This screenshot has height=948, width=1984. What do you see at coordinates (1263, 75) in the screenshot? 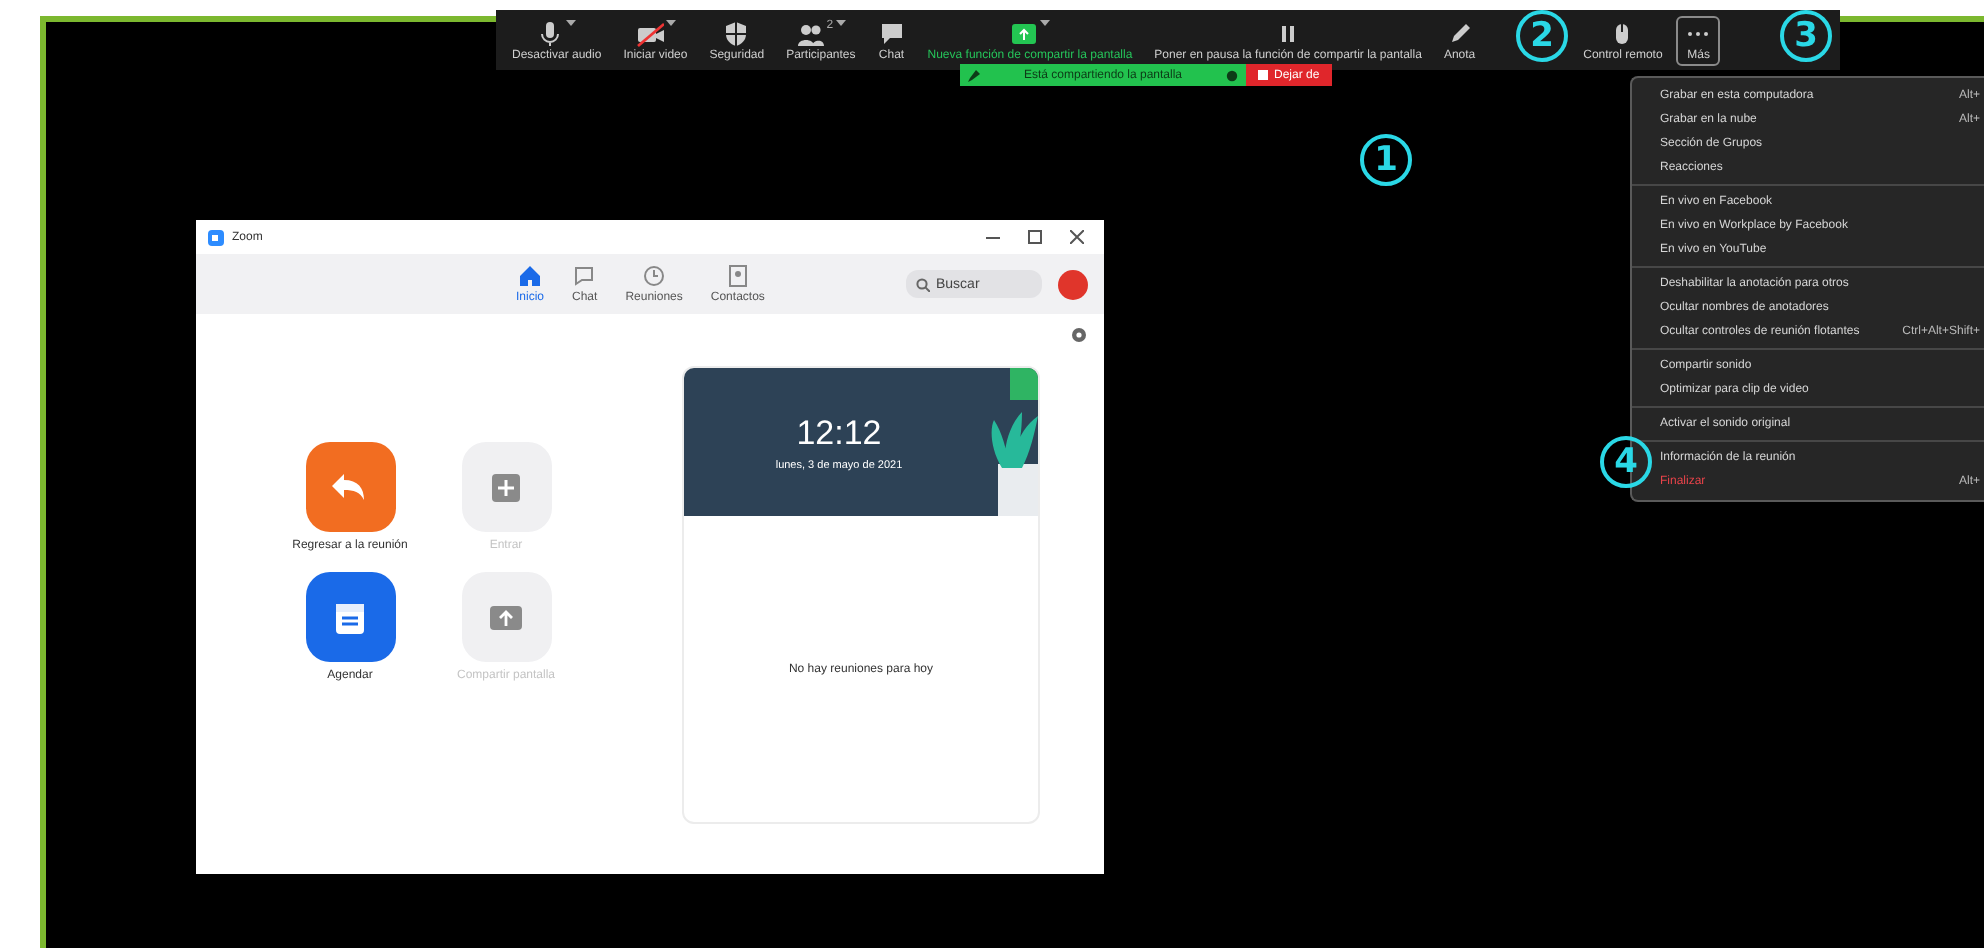
I see `stop-square-icon` at bounding box center [1263, 75].